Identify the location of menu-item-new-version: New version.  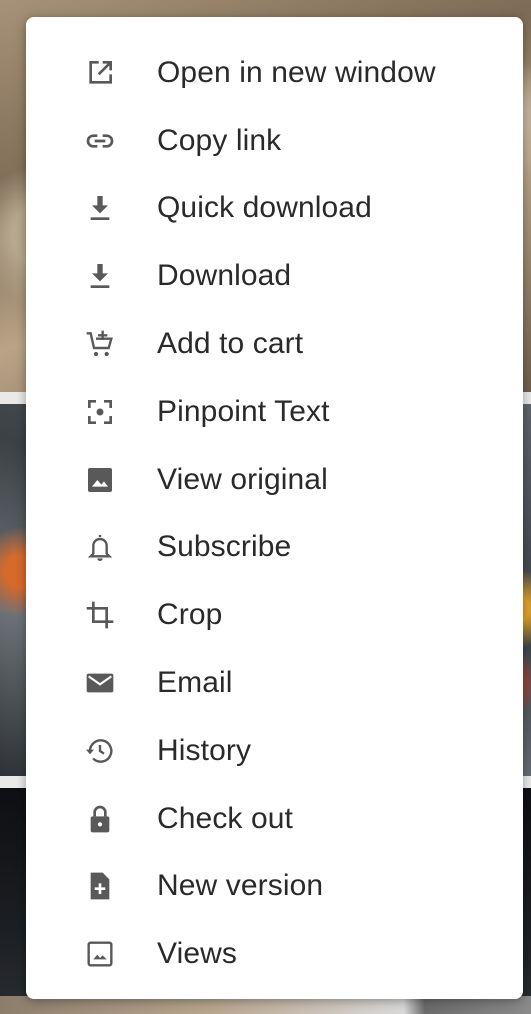
(274, 887).